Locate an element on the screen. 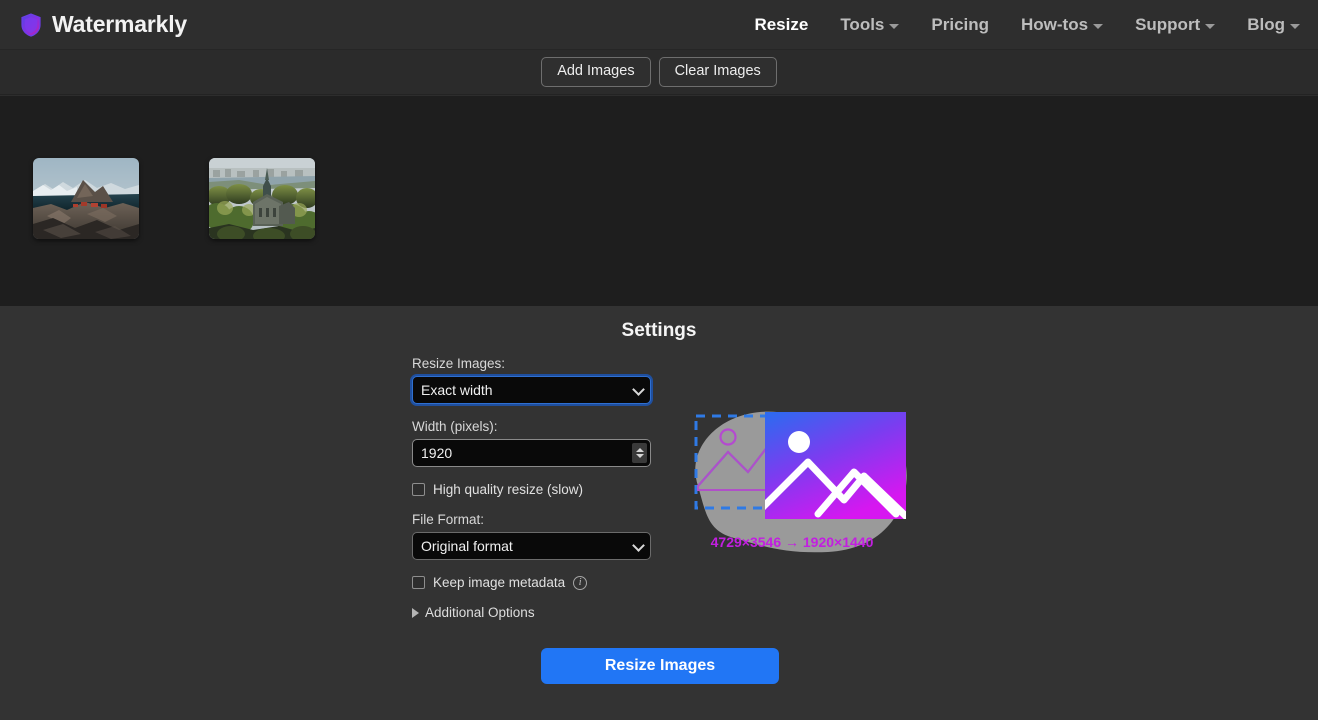 This screenshot has height=720, width=1318. width-input-wrapper: 1920 is located at coordinates (532, 453).